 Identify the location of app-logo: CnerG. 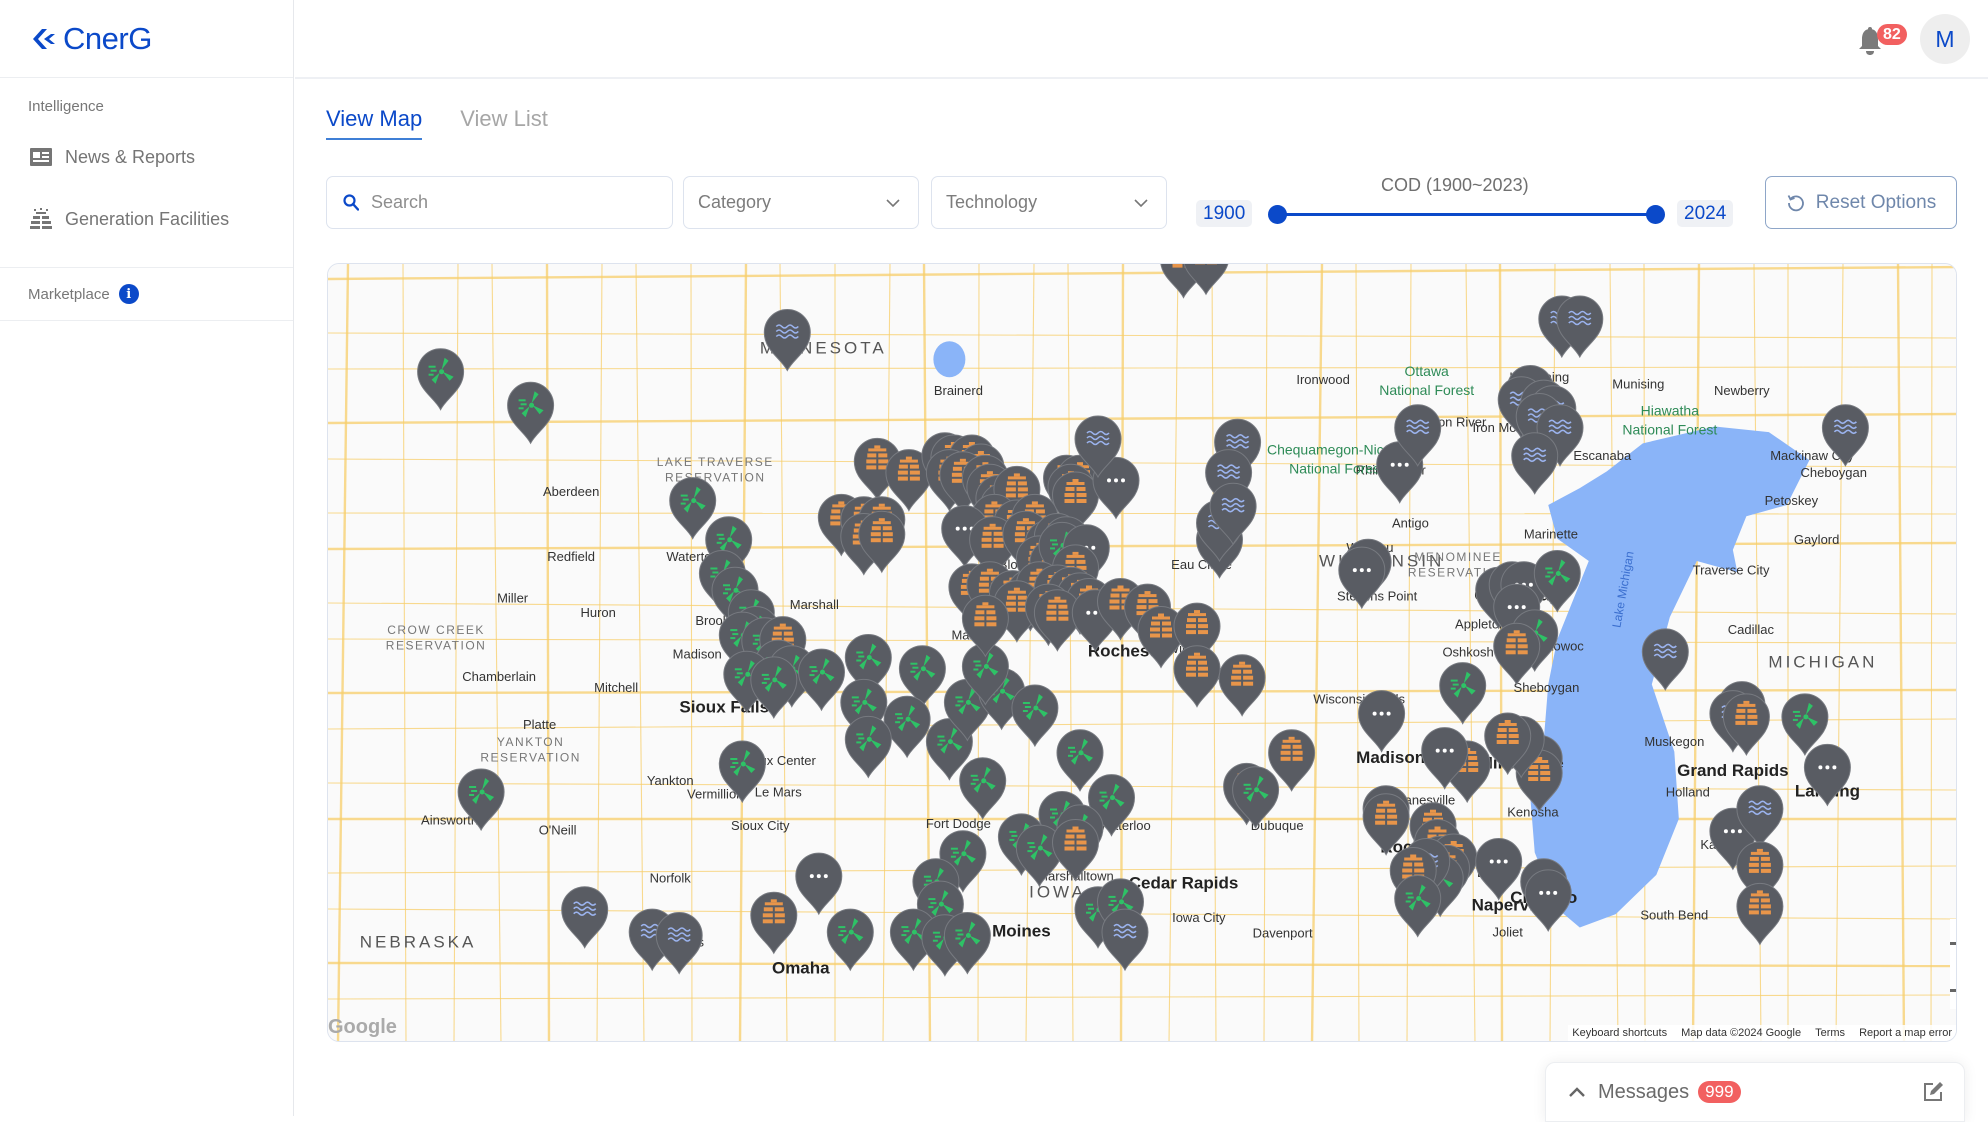
(146, 39).